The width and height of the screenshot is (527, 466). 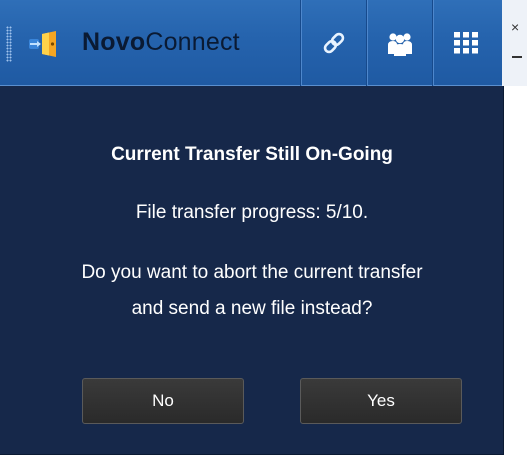 What do you see at coordinates (517, 57) in the screenshot?
I see `minimize-window-icon` at bounding box center [517, 57].